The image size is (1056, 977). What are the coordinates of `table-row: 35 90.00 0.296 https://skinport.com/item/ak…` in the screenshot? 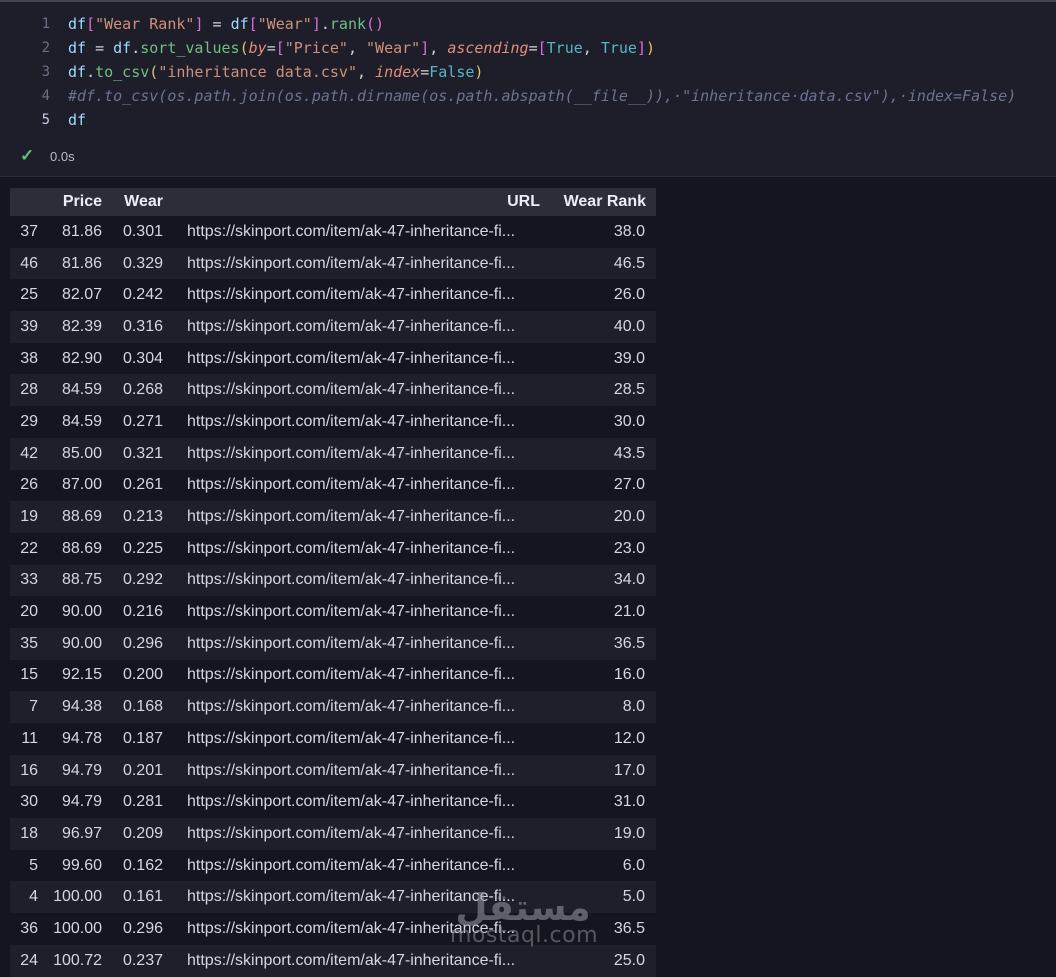 It's located at (333, 643).